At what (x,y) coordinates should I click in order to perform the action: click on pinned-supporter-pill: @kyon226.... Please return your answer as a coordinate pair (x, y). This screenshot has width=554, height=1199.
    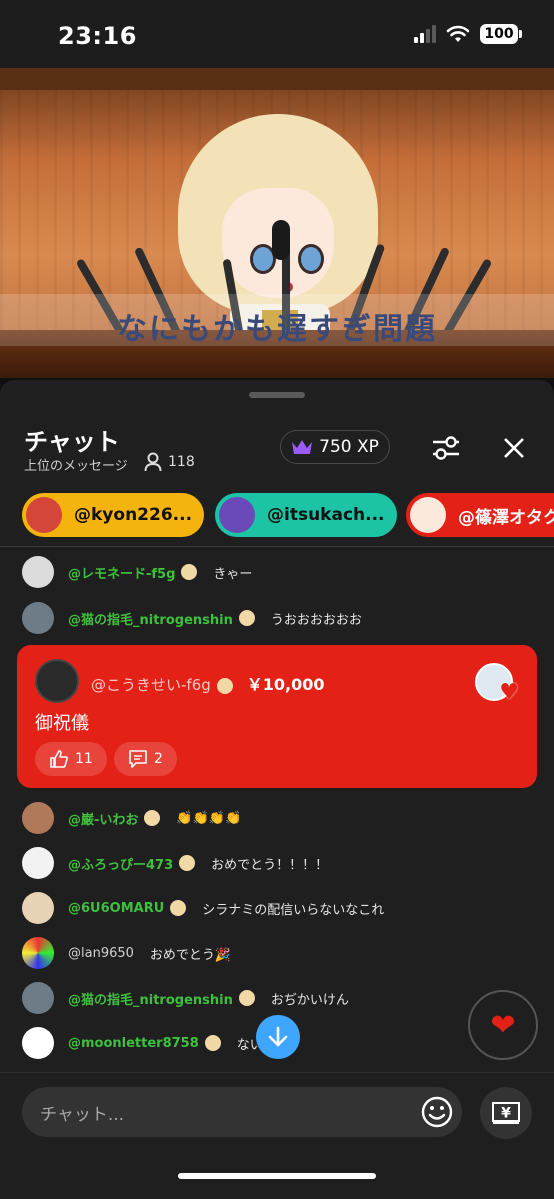
    Looking at the image, I should click on (113, 515).